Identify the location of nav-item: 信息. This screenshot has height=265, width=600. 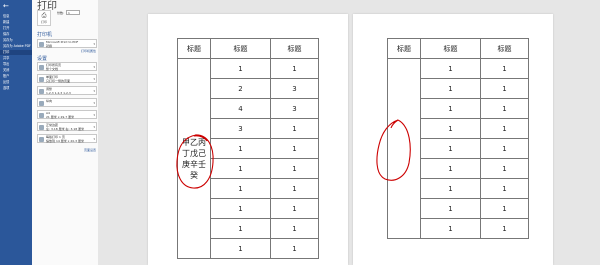
(16, 16).